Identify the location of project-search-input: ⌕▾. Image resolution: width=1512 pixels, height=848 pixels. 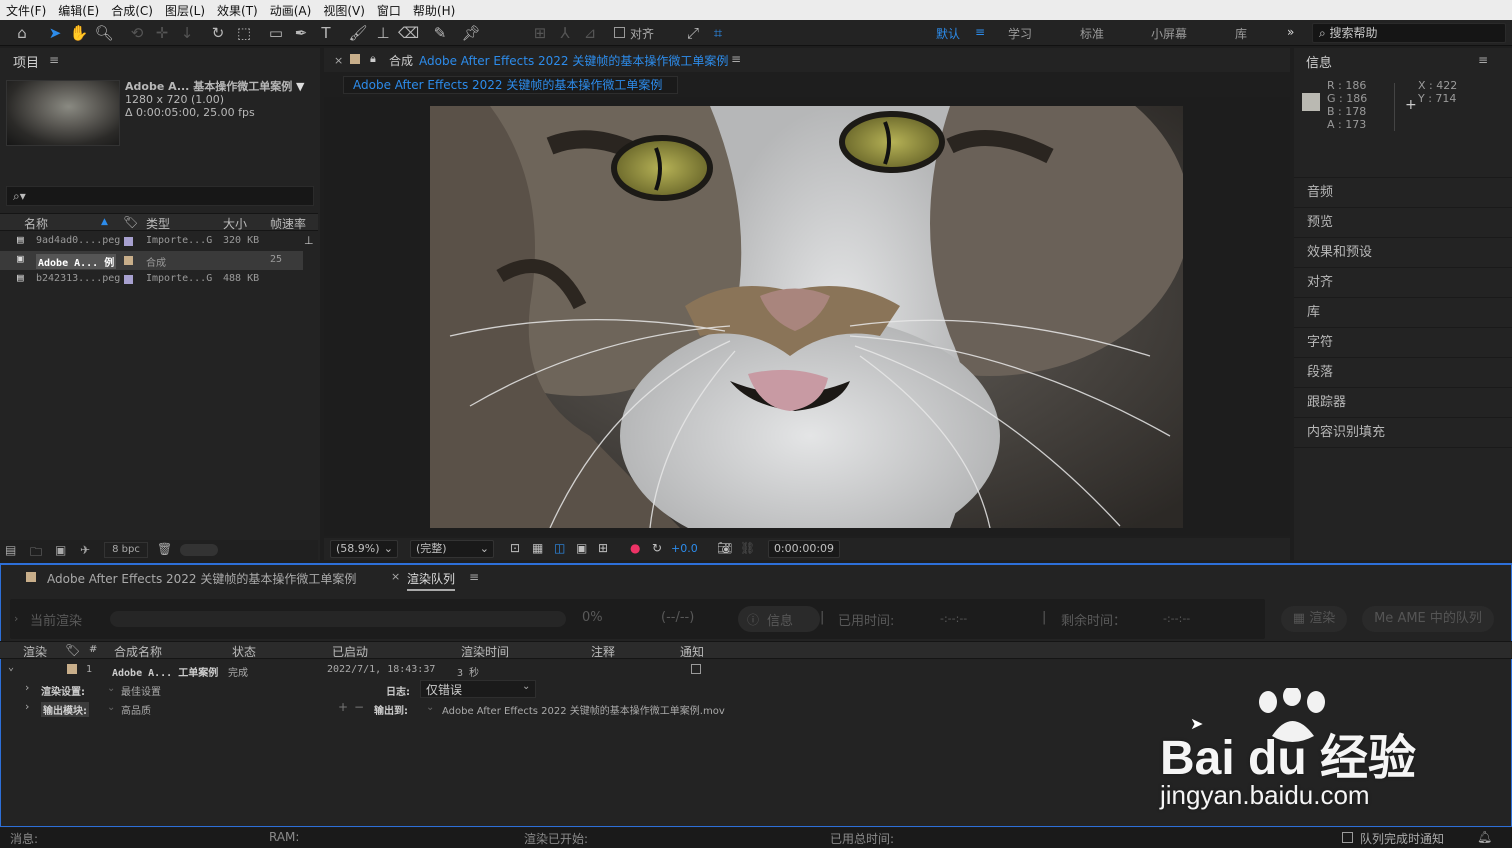
(160, 196).